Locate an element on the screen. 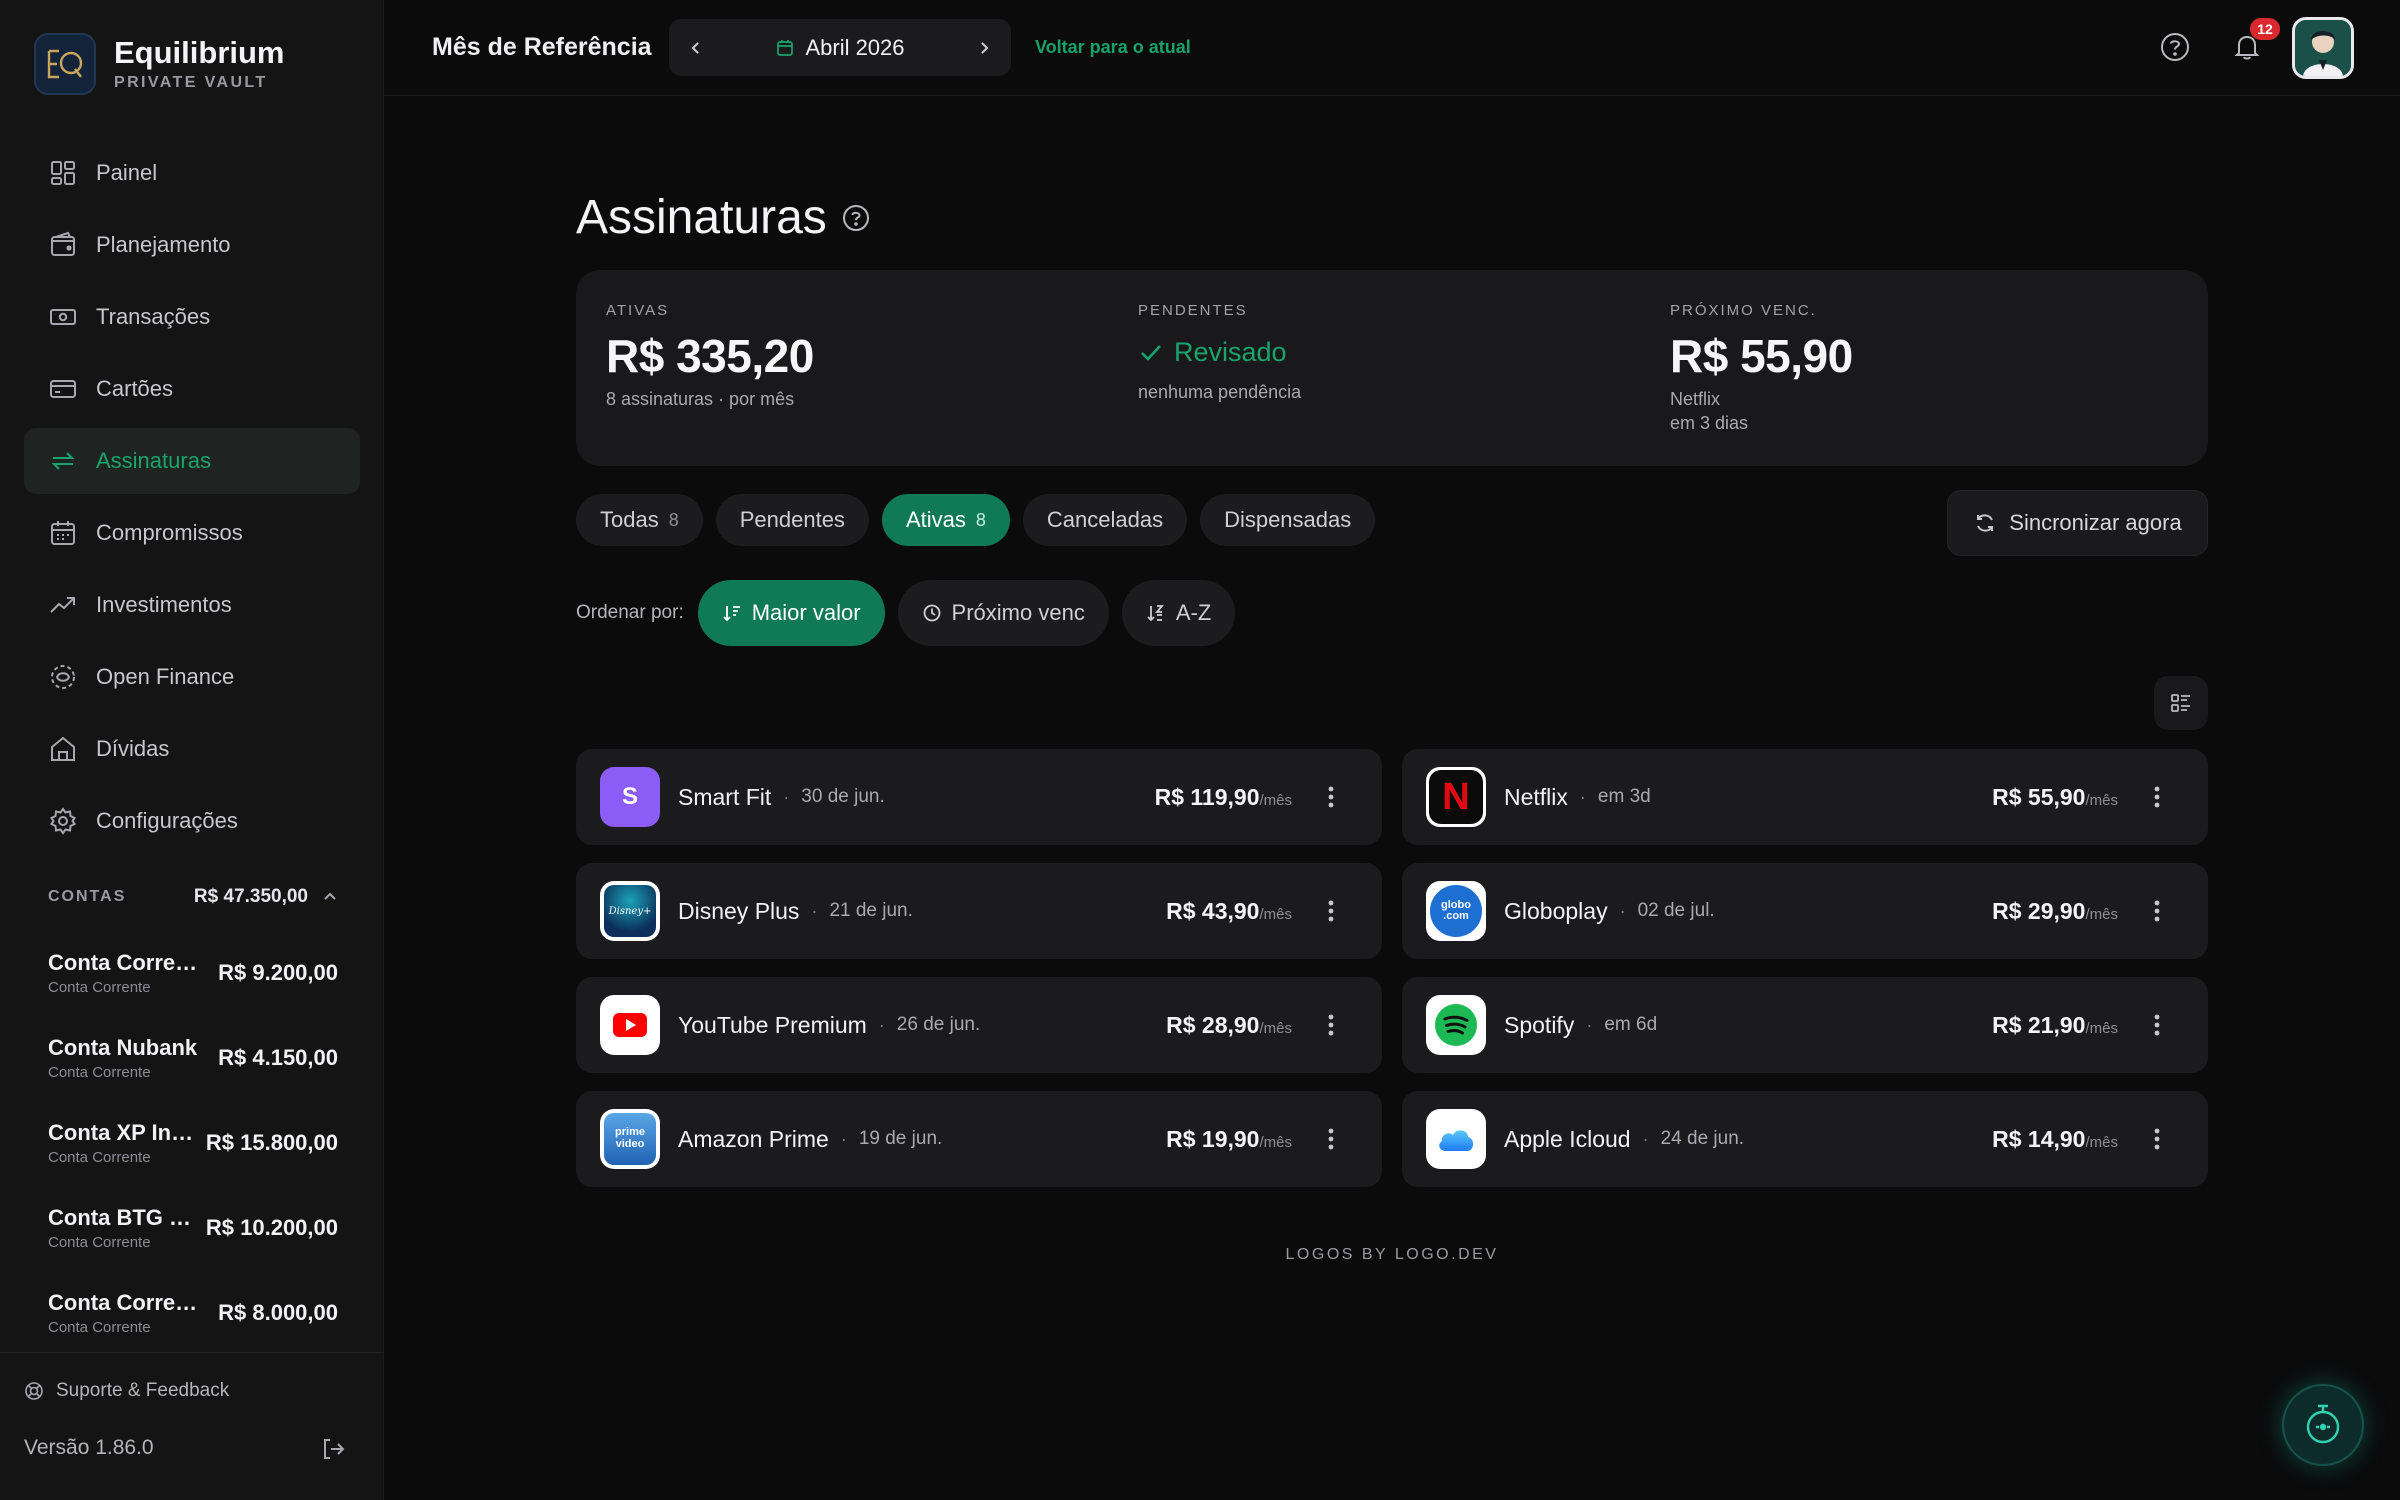 Image resolution: width=2400 pixels, height=1500 pixels. sidebar-item-open-finance: Open Finance is located at coordinates (192, 677).